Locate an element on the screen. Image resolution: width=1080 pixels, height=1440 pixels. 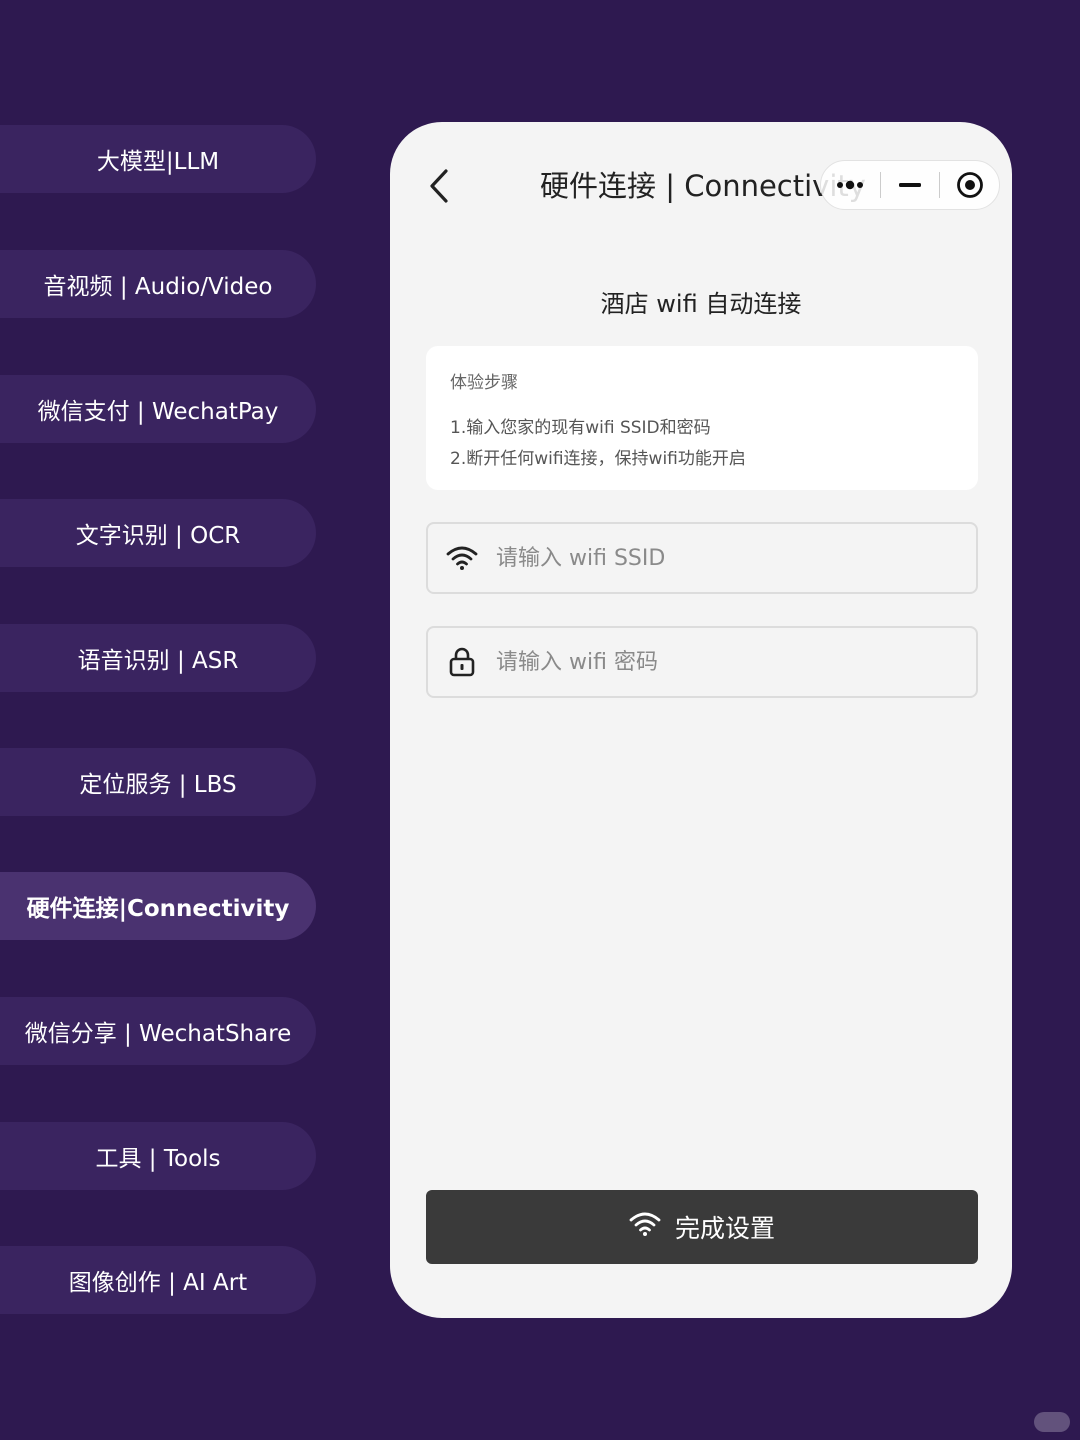
step-item: 1.输入您家的现有wifi SSID和密码 is located at coordinates (580, 428).